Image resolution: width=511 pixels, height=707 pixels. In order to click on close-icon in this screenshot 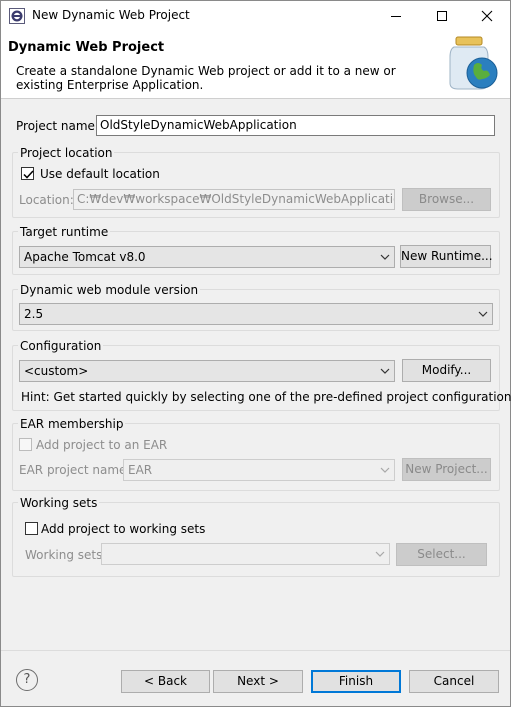, I will do `click(487, 16)`.